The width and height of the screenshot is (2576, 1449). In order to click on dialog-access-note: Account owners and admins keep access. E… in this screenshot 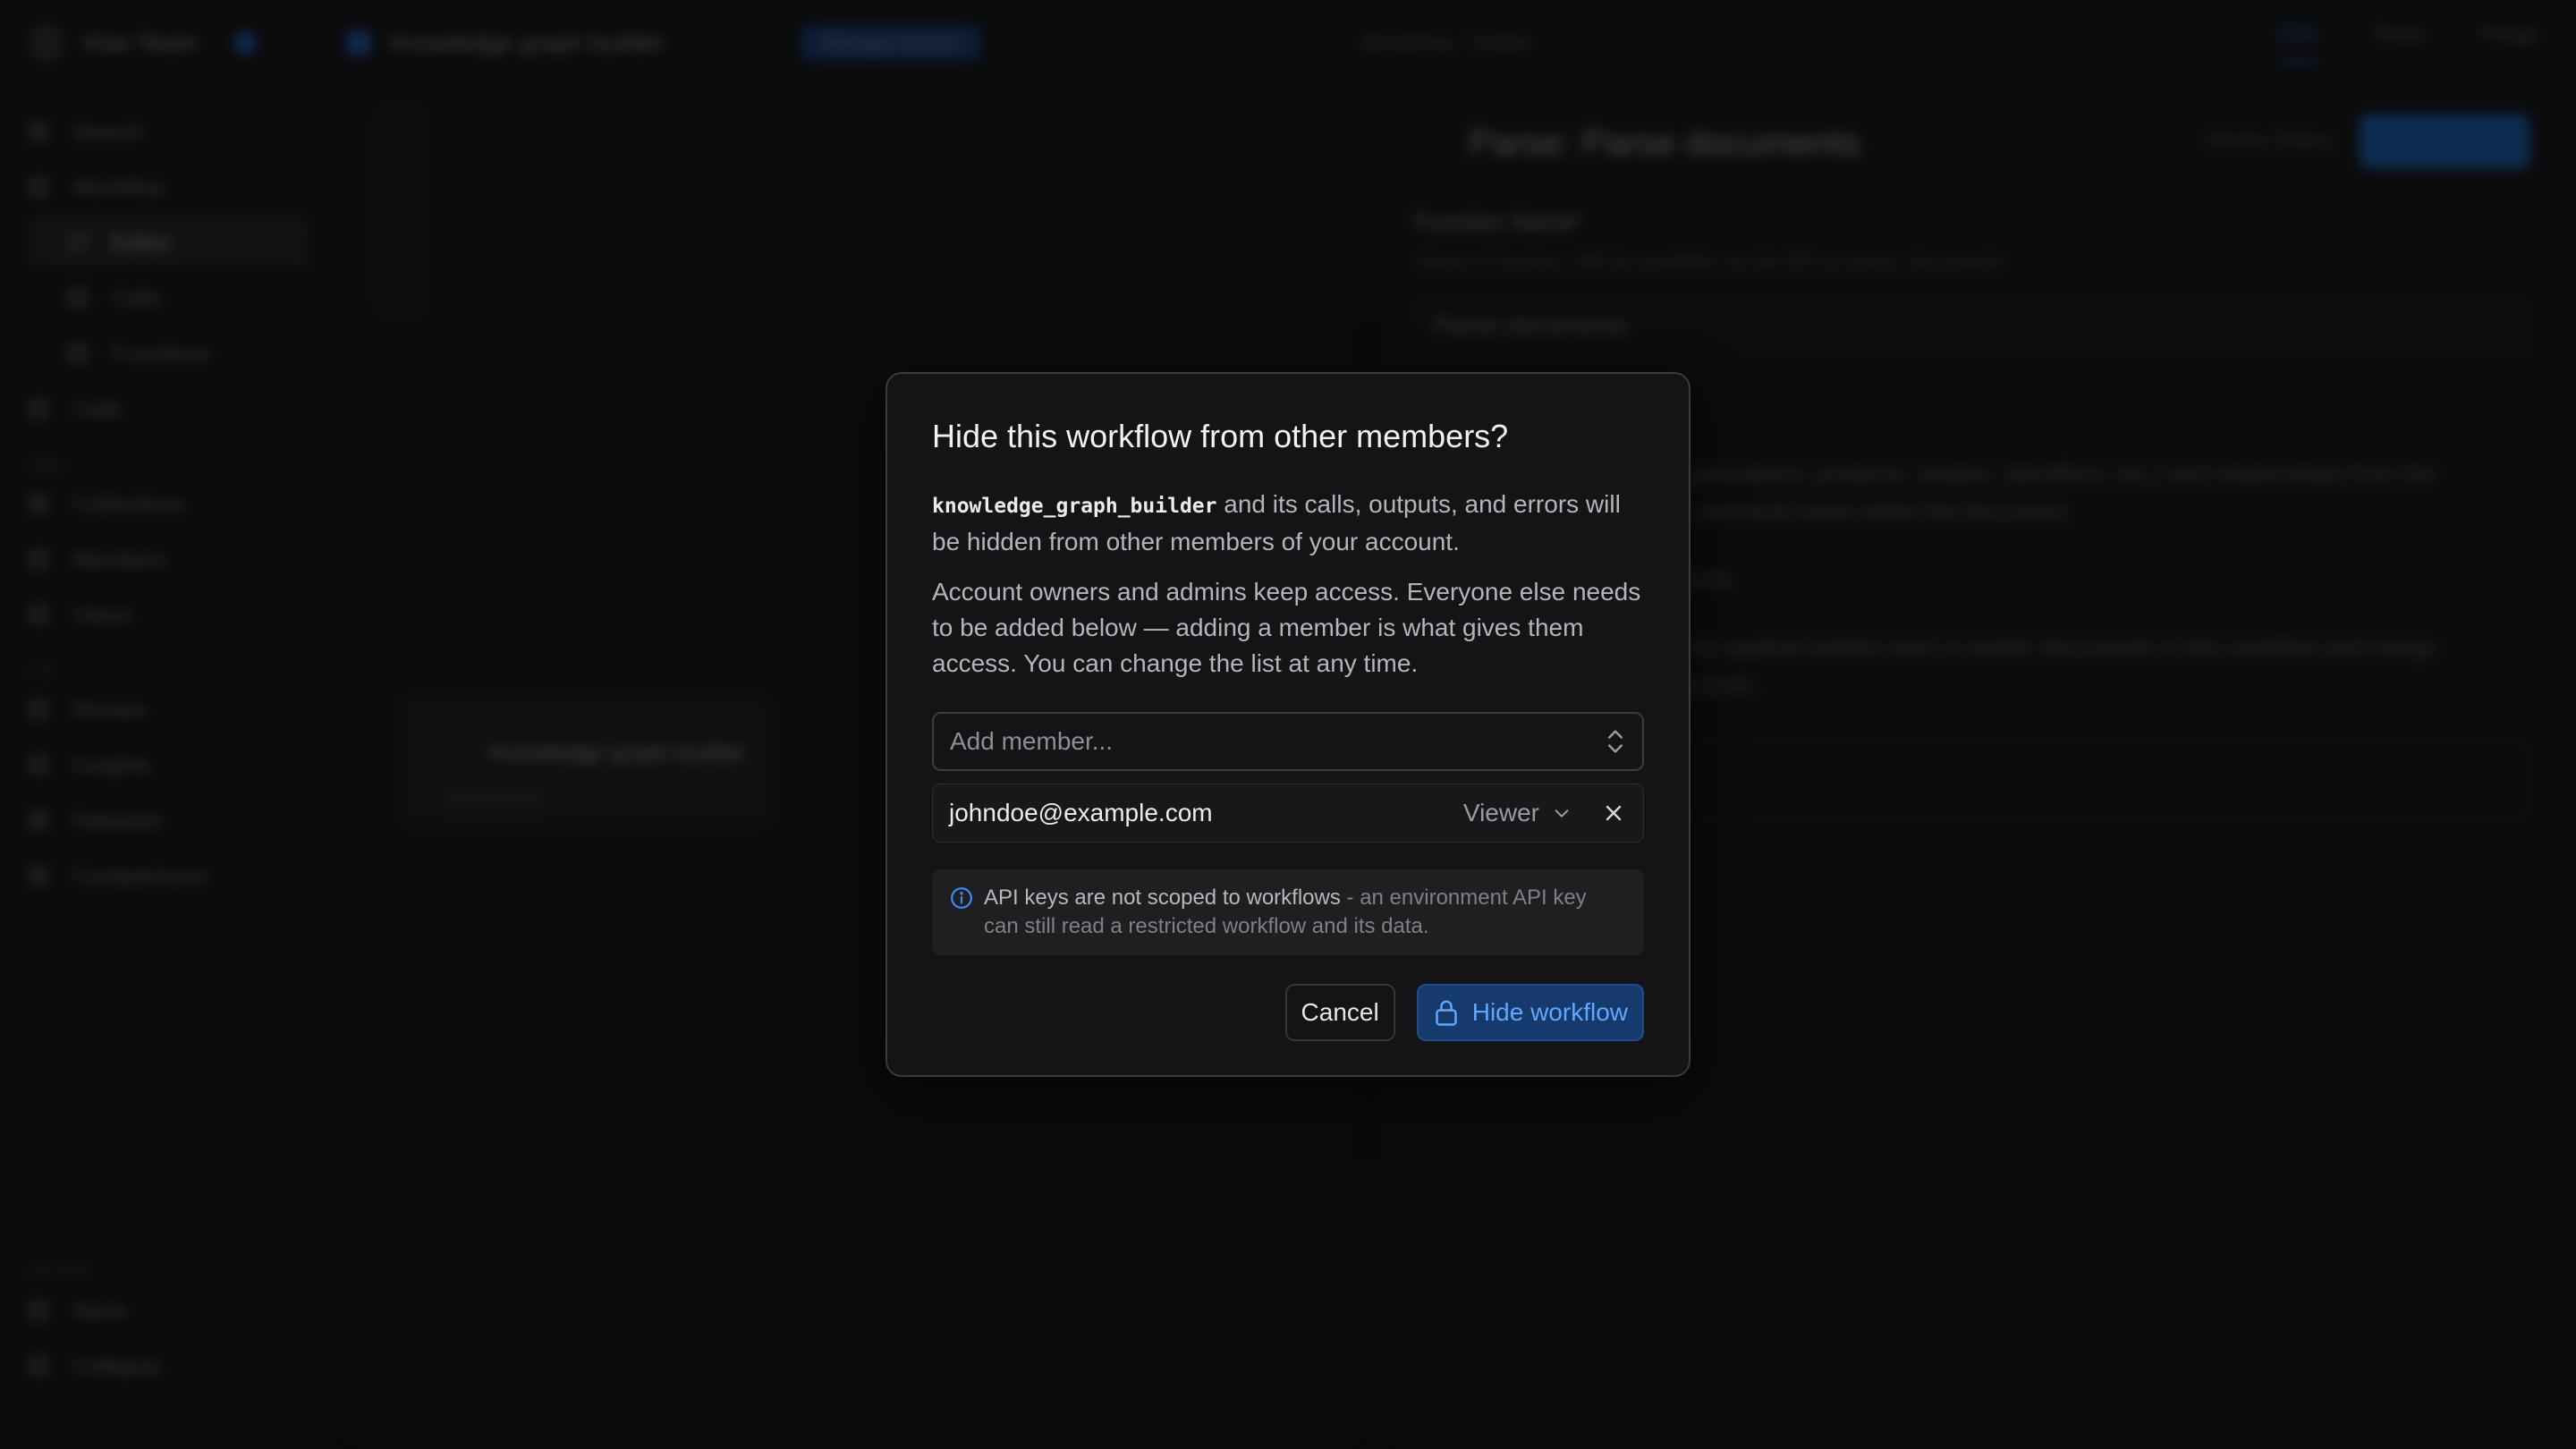, I will do `click(1286, 627)`.